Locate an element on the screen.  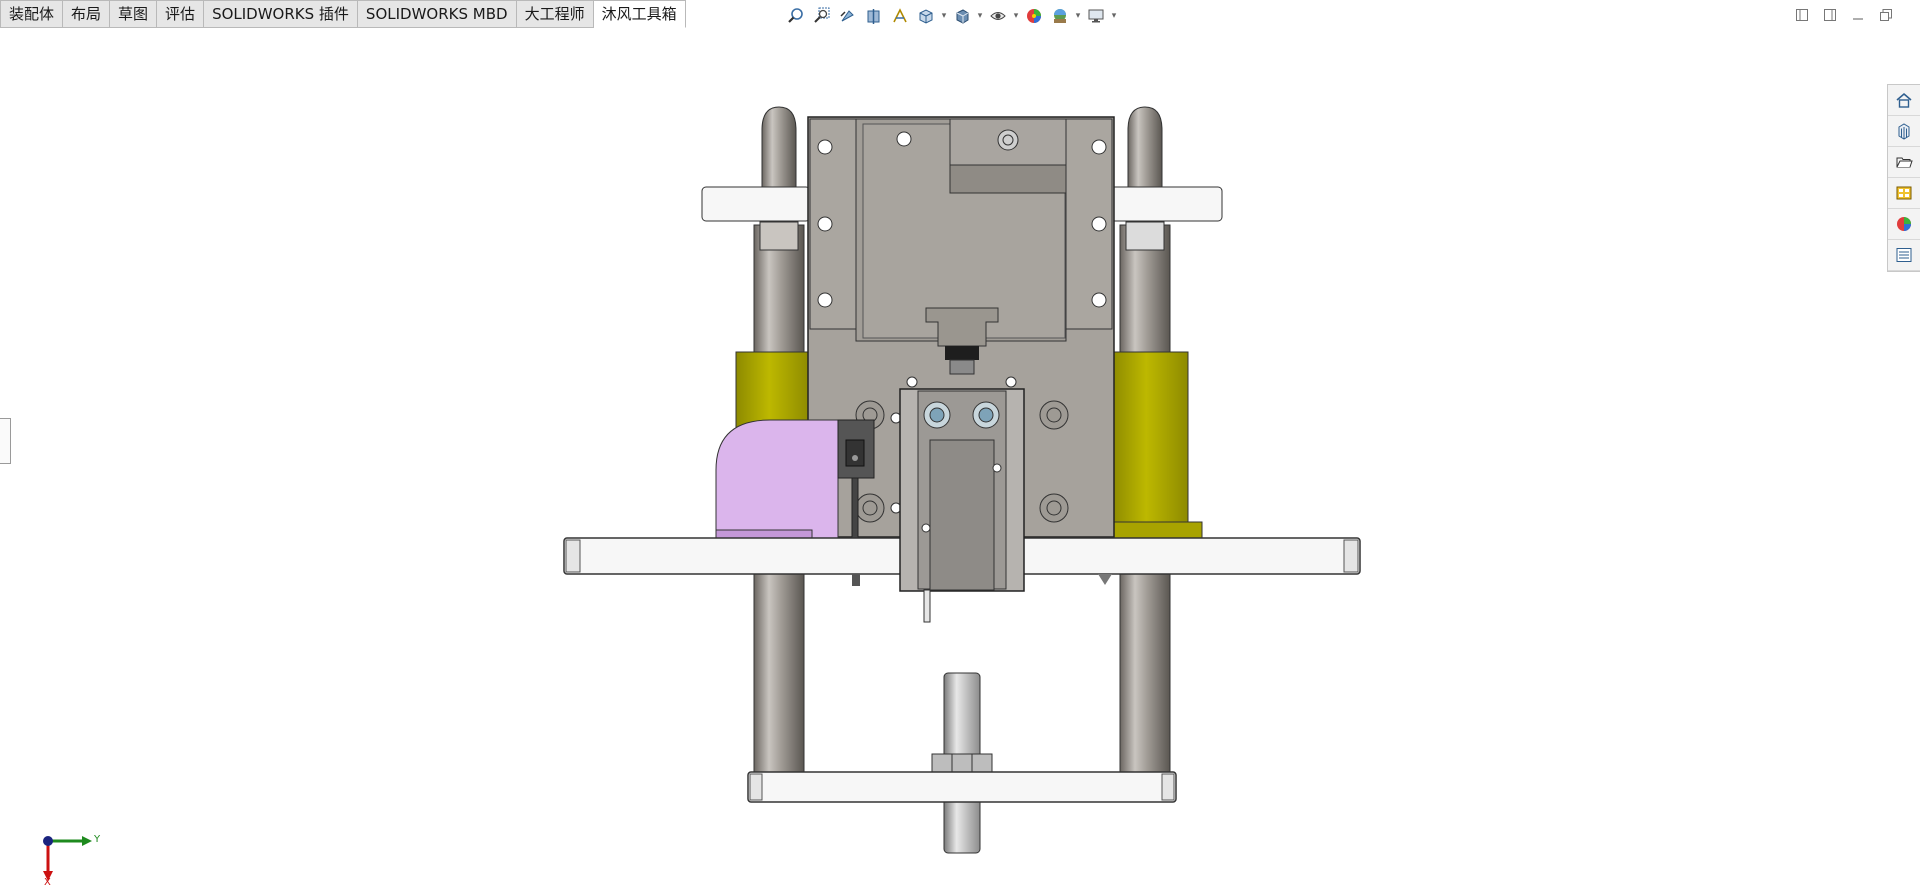
apply-scene-dropdown-icon: ▾ is located at coordinates (1078, 16).